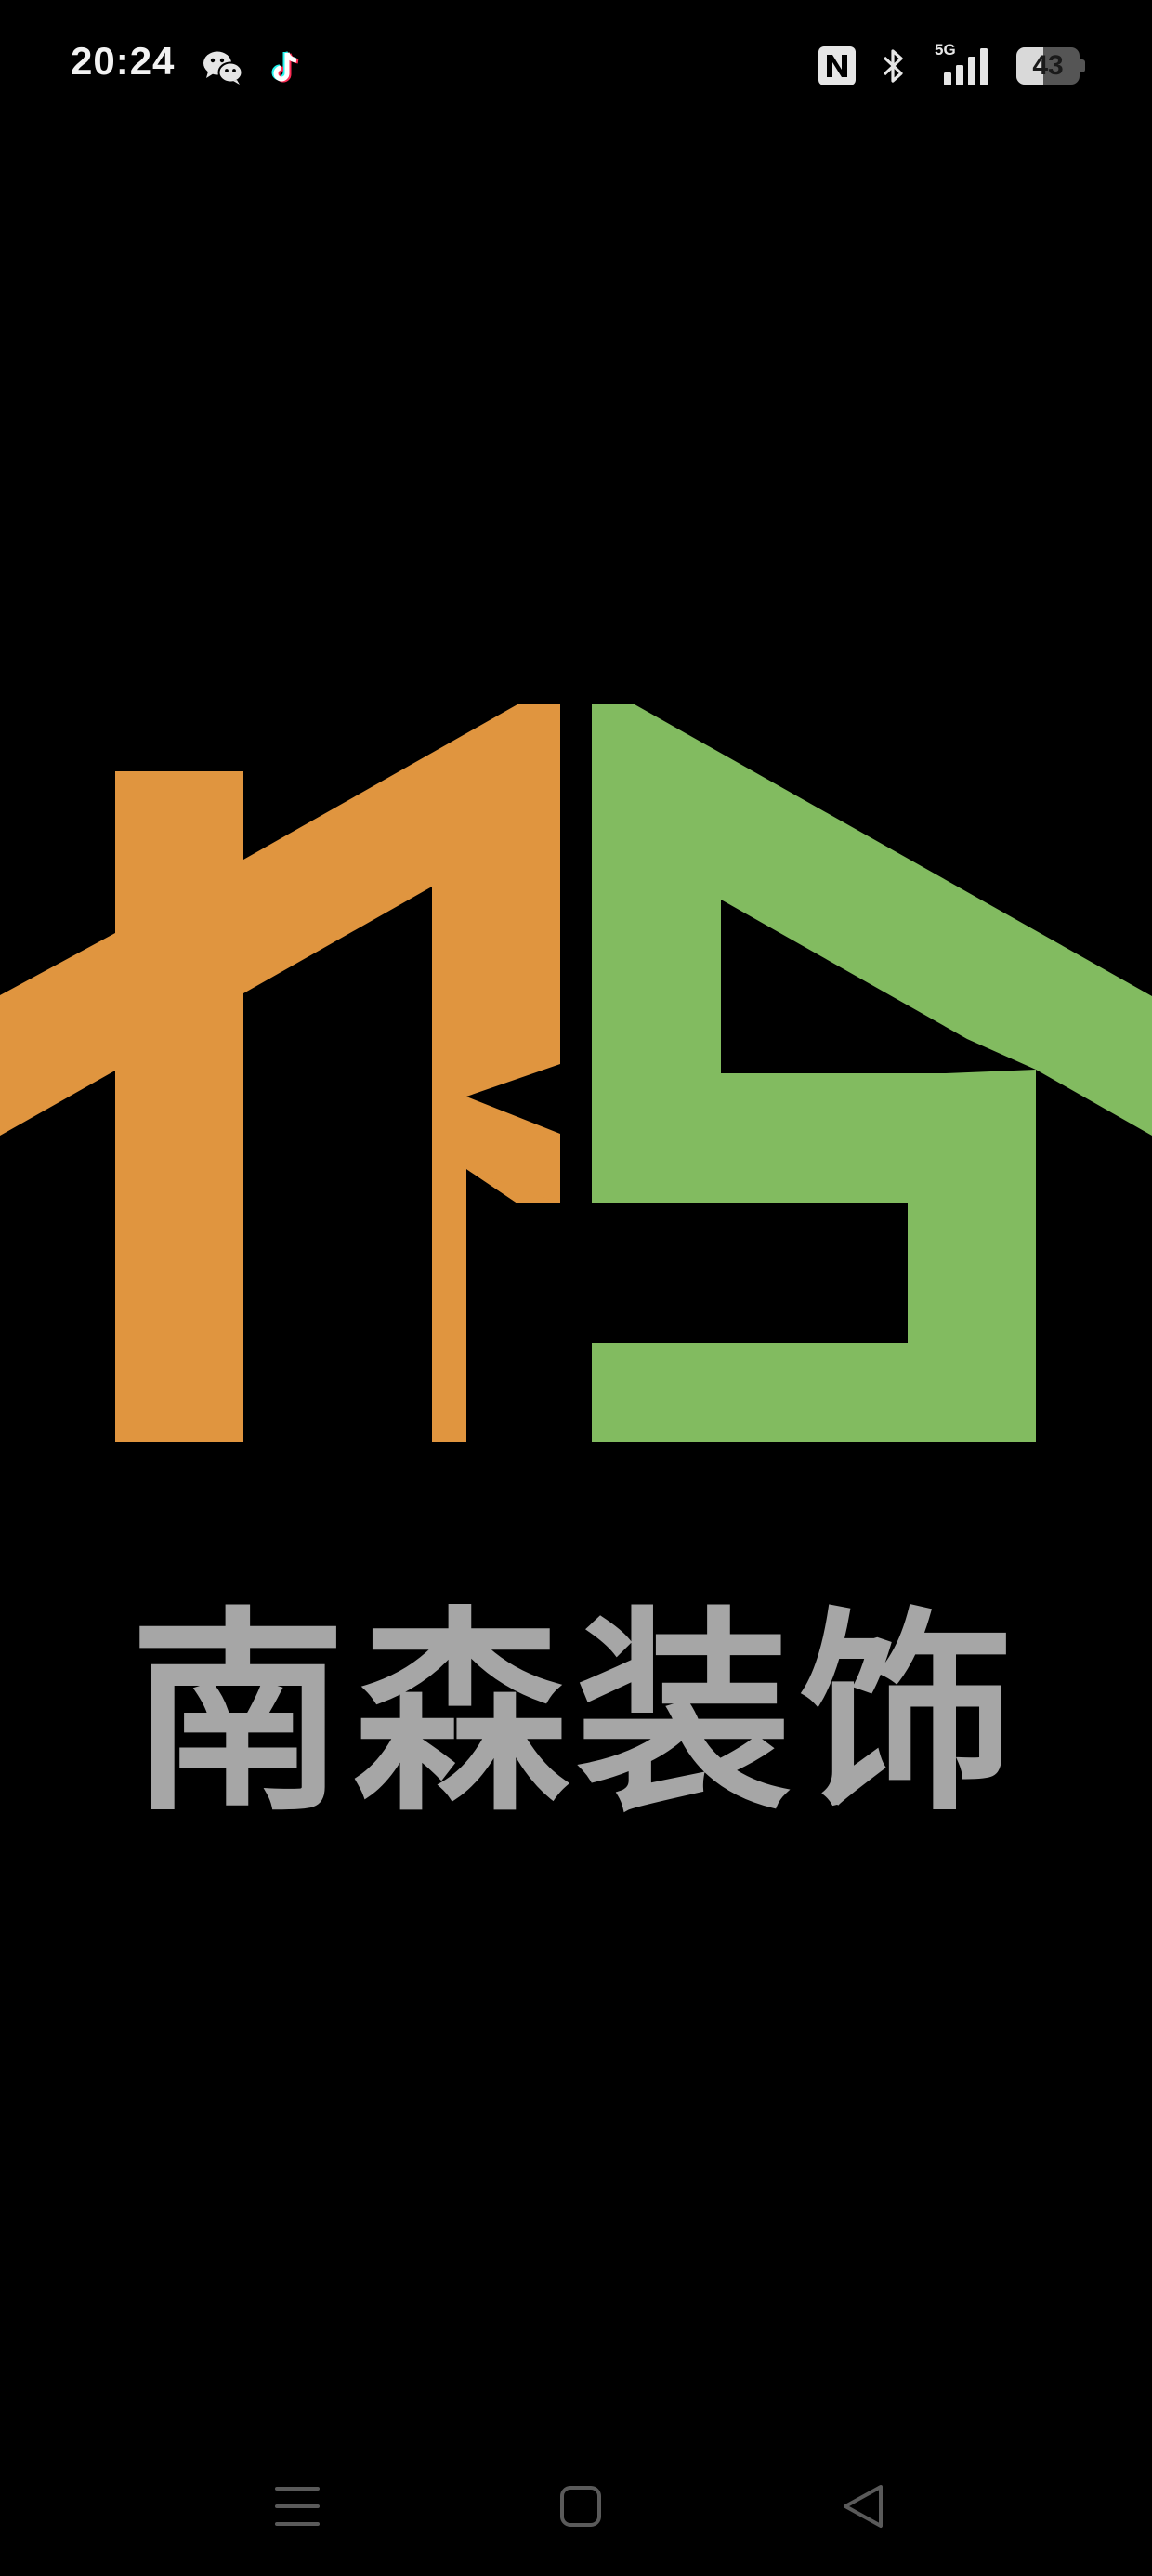  Describe the element at coordinates (576, 69) in the screenshot. I see `status-bar: 20:24 5G 43` at that location.